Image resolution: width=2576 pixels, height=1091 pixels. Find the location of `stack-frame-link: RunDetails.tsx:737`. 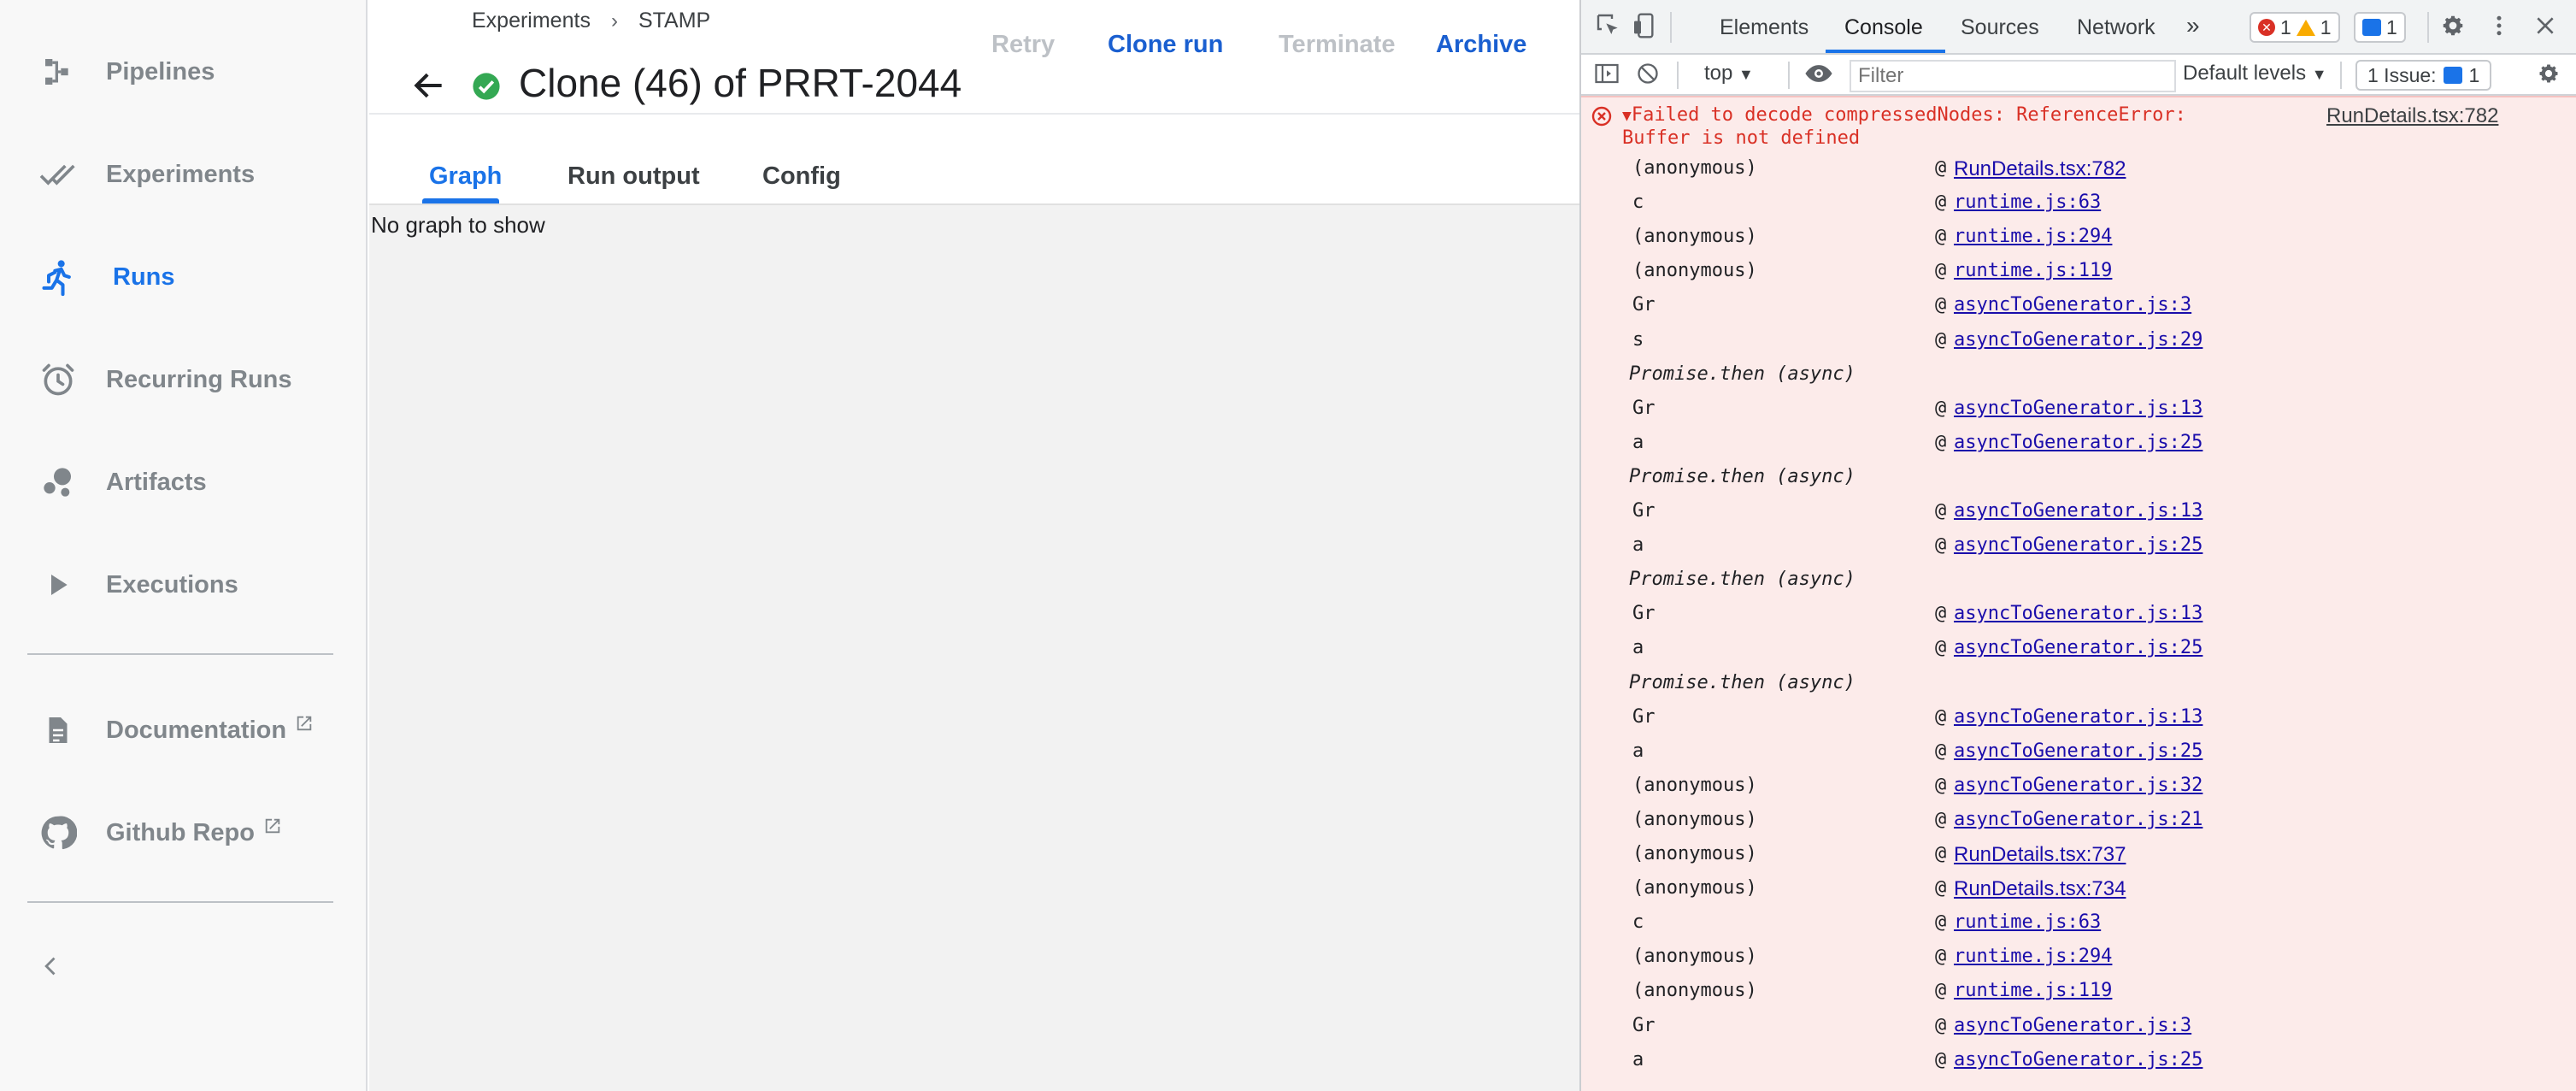

stack-frame-link: RunDetails.tsx:737 is located at coordinates (2040, 855).